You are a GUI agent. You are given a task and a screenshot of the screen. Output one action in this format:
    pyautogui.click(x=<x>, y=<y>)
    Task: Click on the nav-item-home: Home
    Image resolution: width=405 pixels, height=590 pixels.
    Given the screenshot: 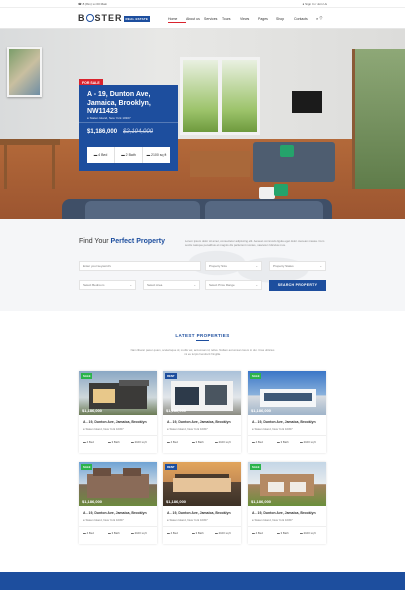 What is the action you would take?
    pyautogui.click(x=177, y=20)
    